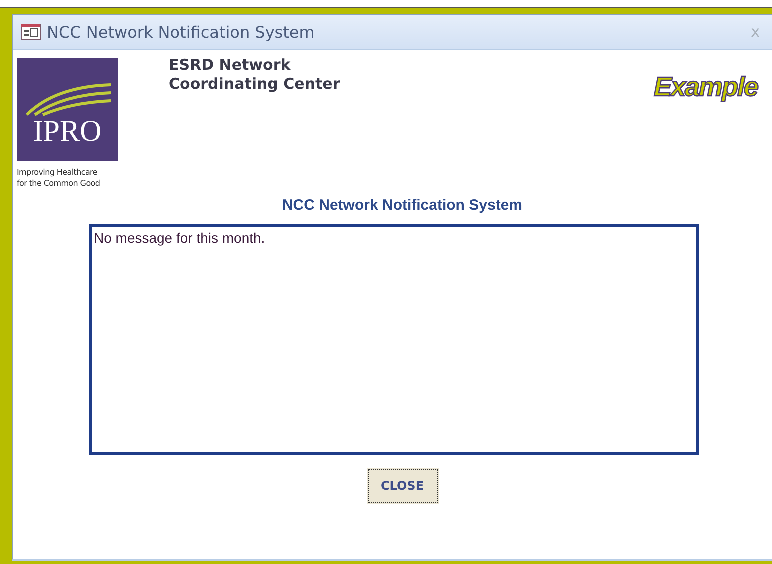 This screenshot has height=564, width=772. Describe the element at coordinates (402, 205) in the screenshot. I see `form-heading: NCC Network Notification System` at that location.